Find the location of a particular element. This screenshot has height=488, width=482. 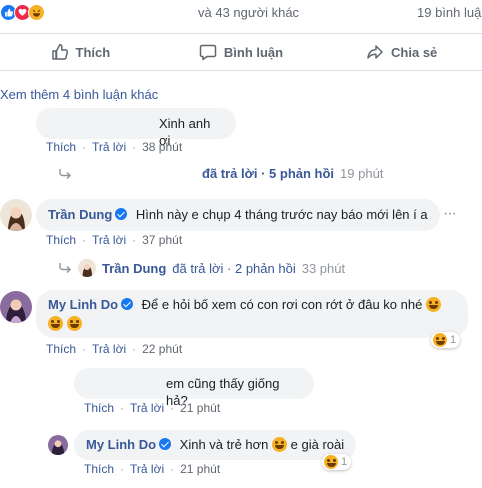

comment-author: My Linh Do is located at coordinates (83, 304).